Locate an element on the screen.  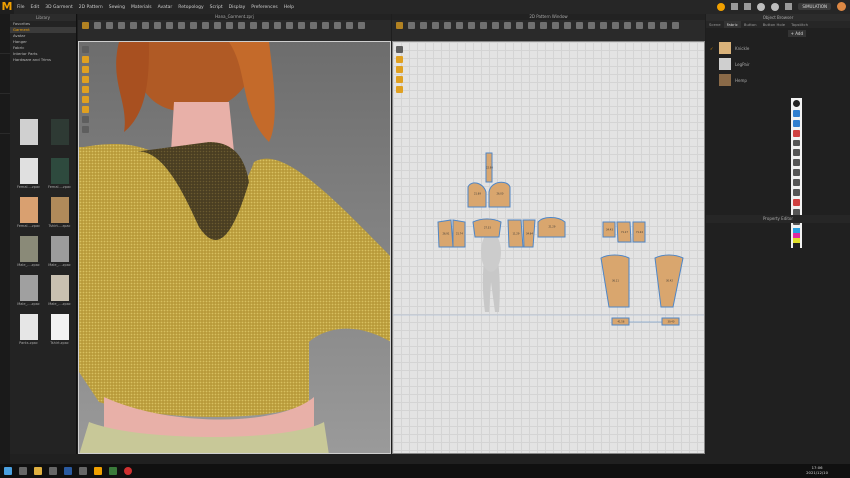
pattern-piece: 34.64 is located at coordinates (529, 233).